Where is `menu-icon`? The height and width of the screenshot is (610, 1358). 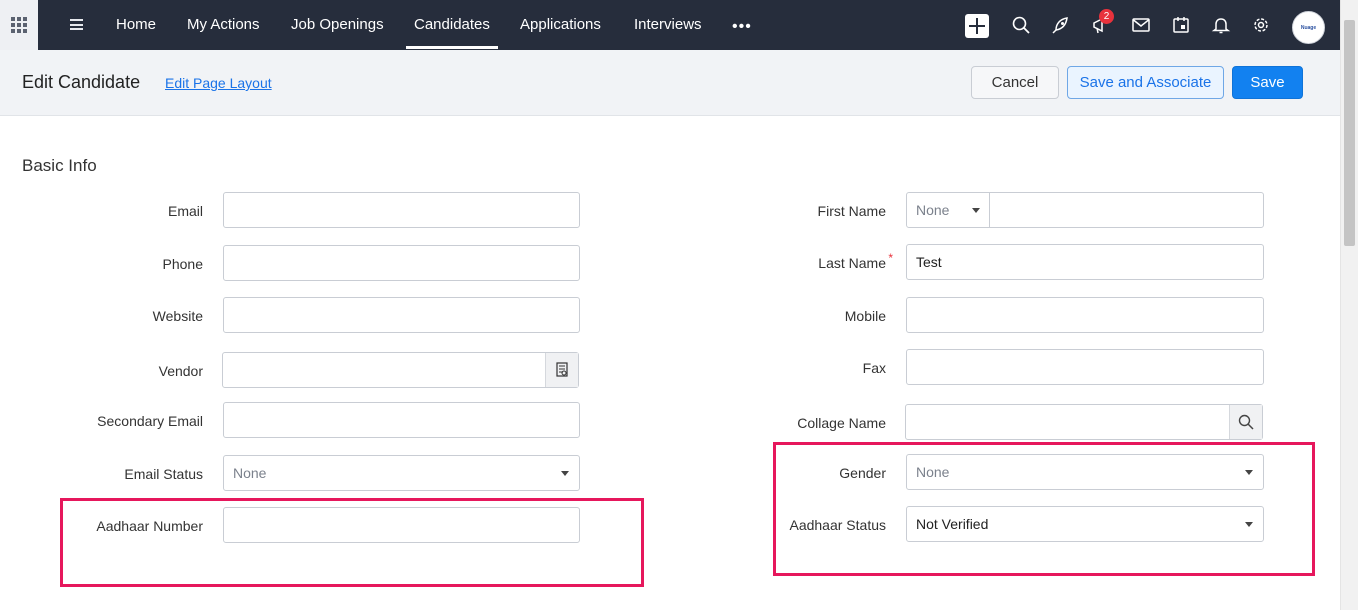 menu-icon is located at coordinates (76, 24).